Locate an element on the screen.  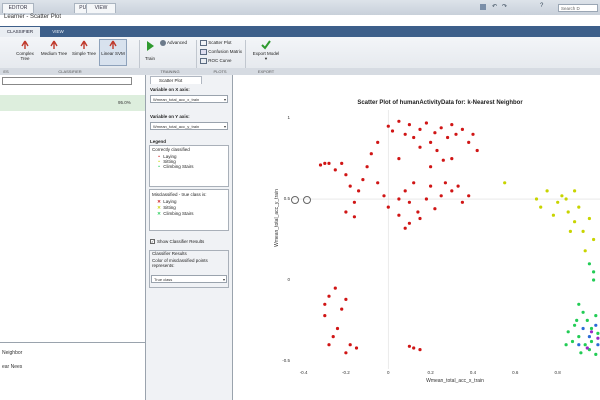
chevron-down-icon: ▾ is located at coordinates (224, 99).